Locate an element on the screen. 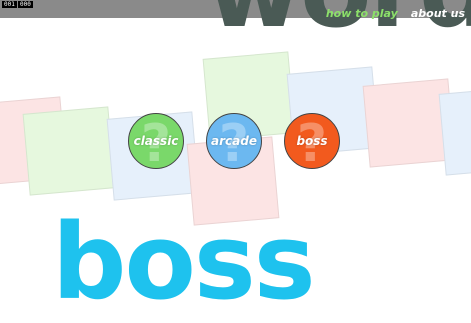  boss-mode-button: ? boss is located at coordinates (312, 141).